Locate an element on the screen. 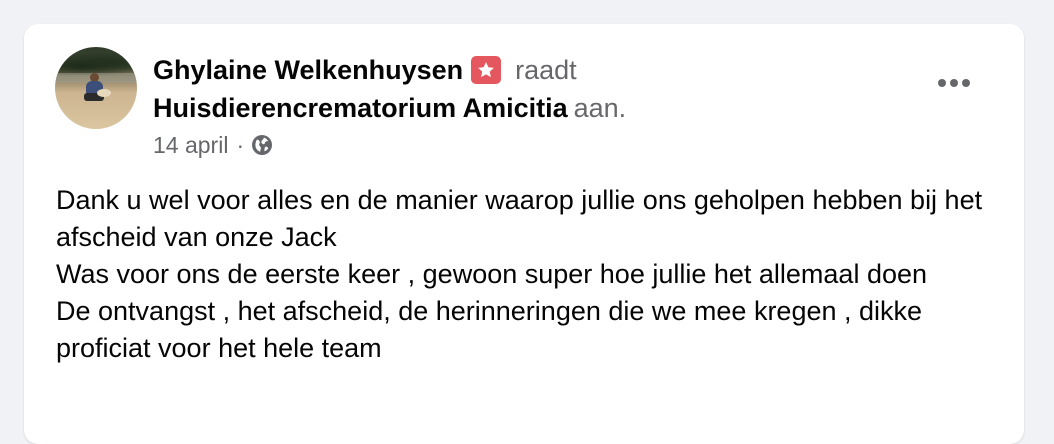 The image size is (1054, 444). avatar-person is located at coordinates (94, 88).